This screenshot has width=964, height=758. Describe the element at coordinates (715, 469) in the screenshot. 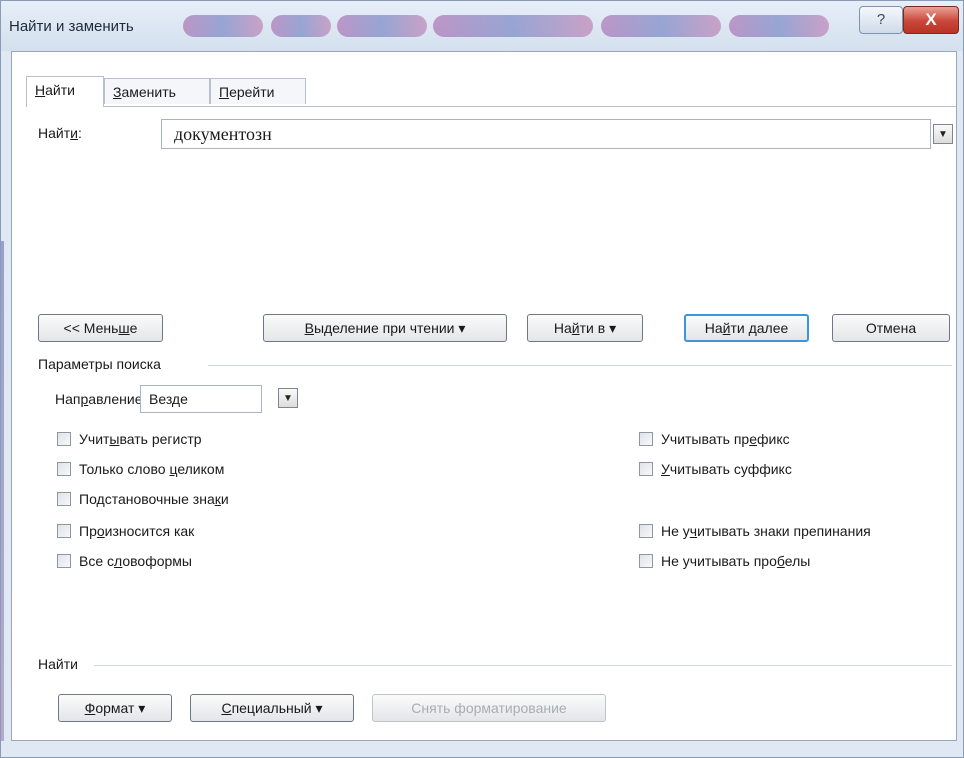

I see `match-suffix-checkbox: Учитывать суффикс` at that location.